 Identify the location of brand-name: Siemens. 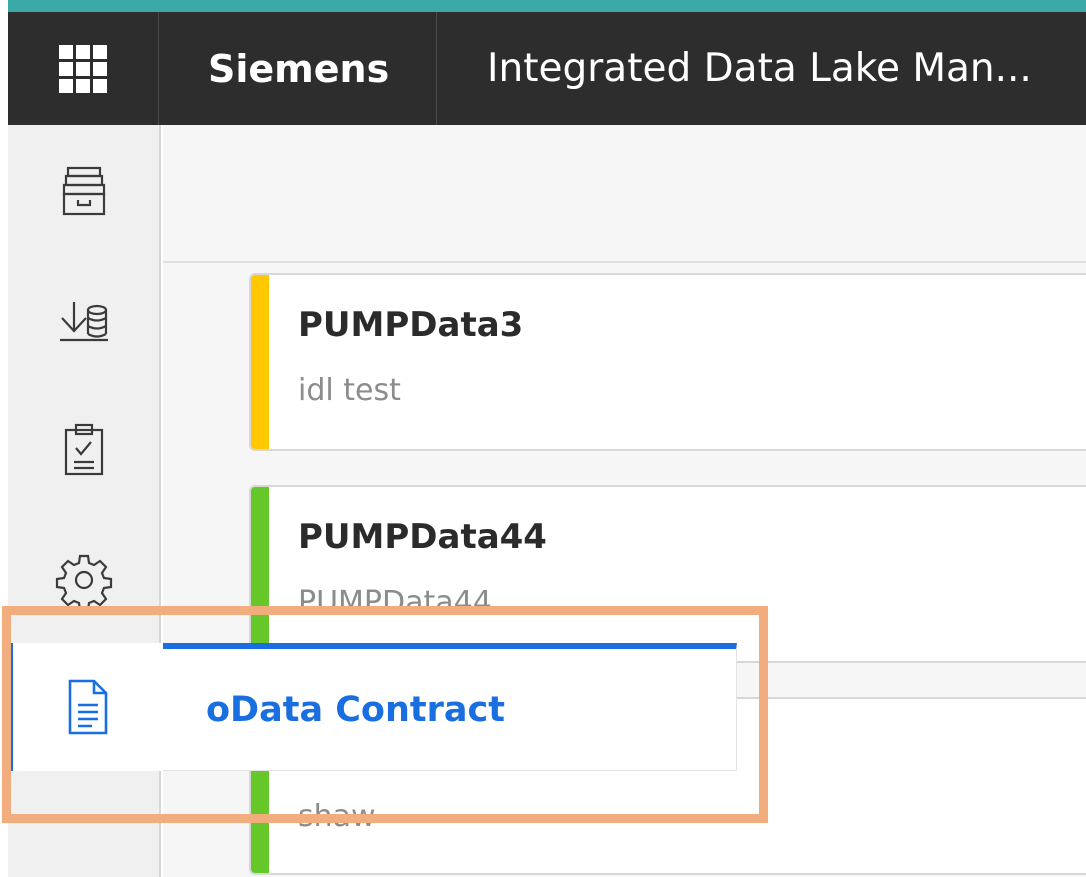
(298, 68).